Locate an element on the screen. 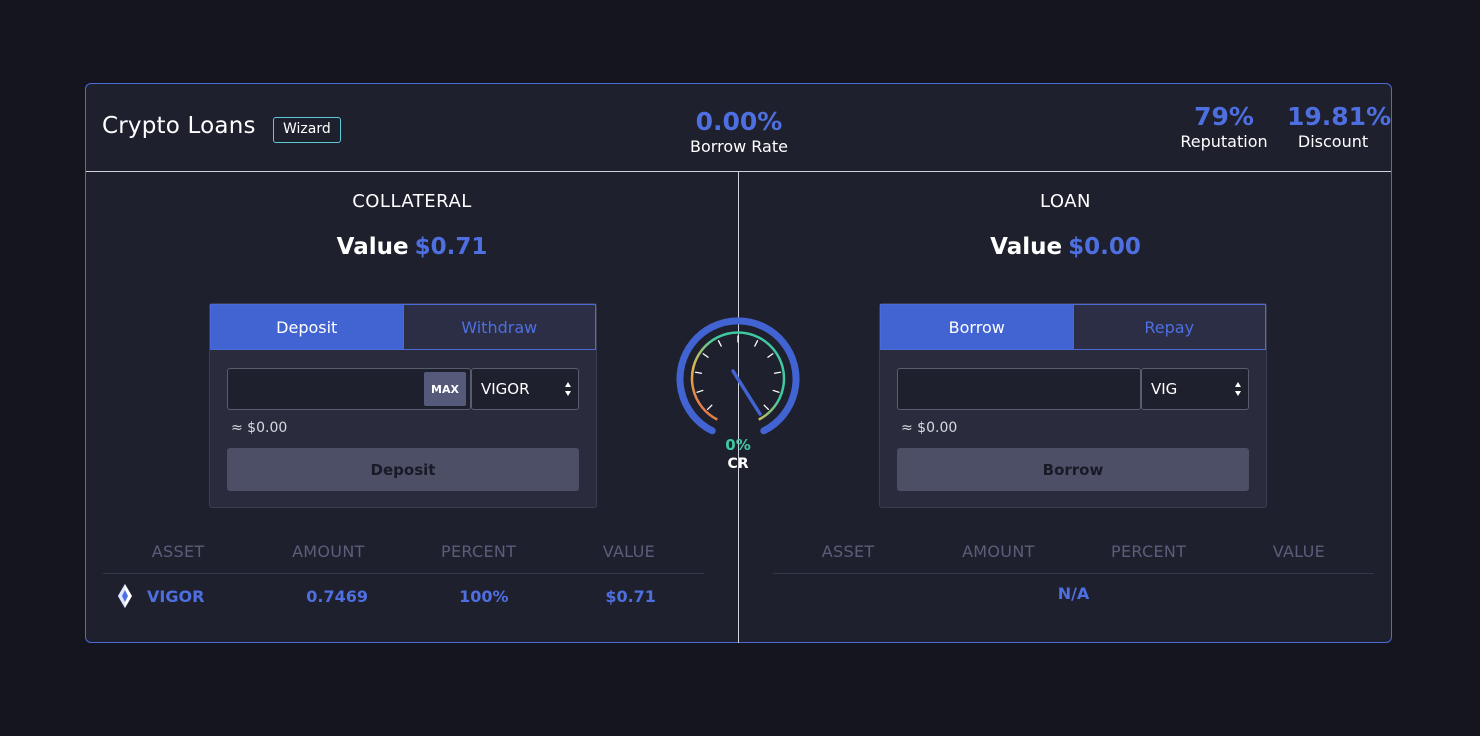 The width and height of the screenshot is (1480, 736). cr-gauge: 0% CR is located at coordinates (738, 397).